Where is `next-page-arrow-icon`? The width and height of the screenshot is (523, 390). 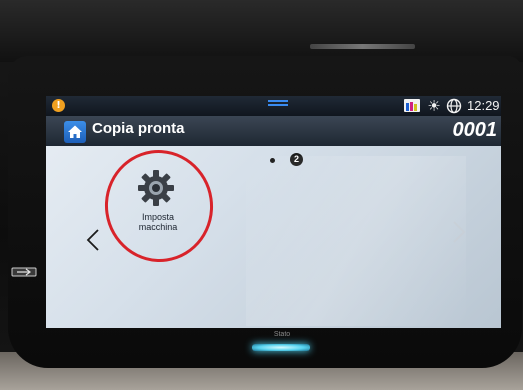
next-page-arrow-icon is located at coordinates (459, 232).